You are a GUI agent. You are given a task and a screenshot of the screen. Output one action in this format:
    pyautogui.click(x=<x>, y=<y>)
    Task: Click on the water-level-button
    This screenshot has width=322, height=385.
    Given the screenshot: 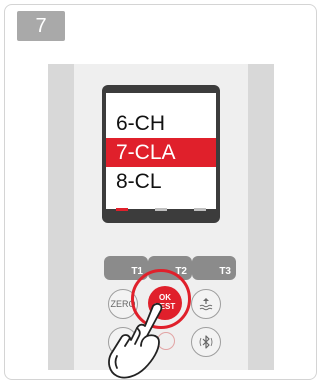 What is the action you would take?
    pyautogui.click(x=206, y=304)
    